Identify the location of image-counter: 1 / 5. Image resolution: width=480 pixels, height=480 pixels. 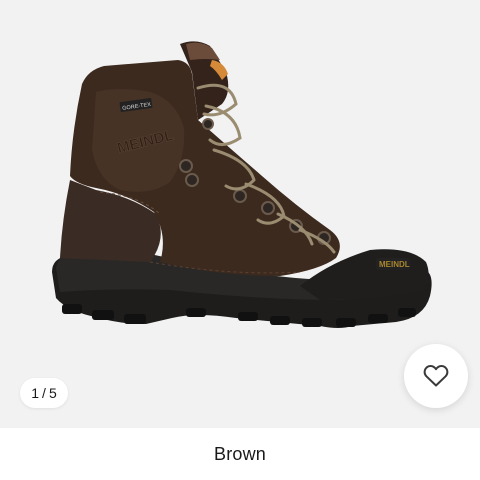
(44, 393).